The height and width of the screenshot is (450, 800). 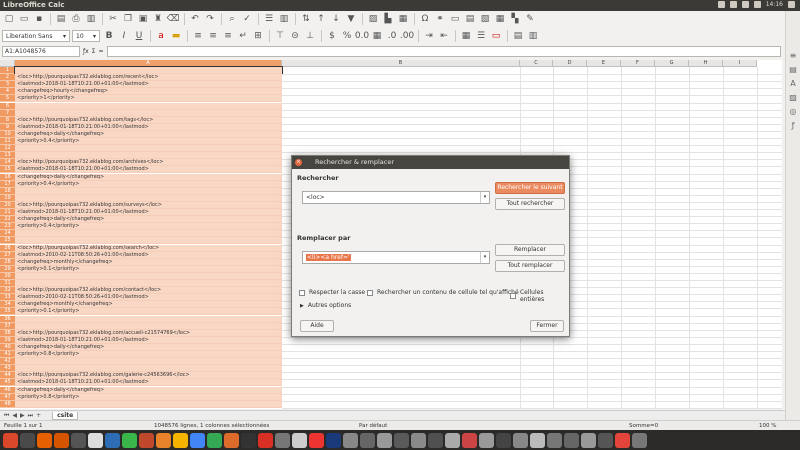 What do you see at coordinates (228, 36) in the screenshot?
I see `align-right-icon: ≡` at bounding box center [228, 36].